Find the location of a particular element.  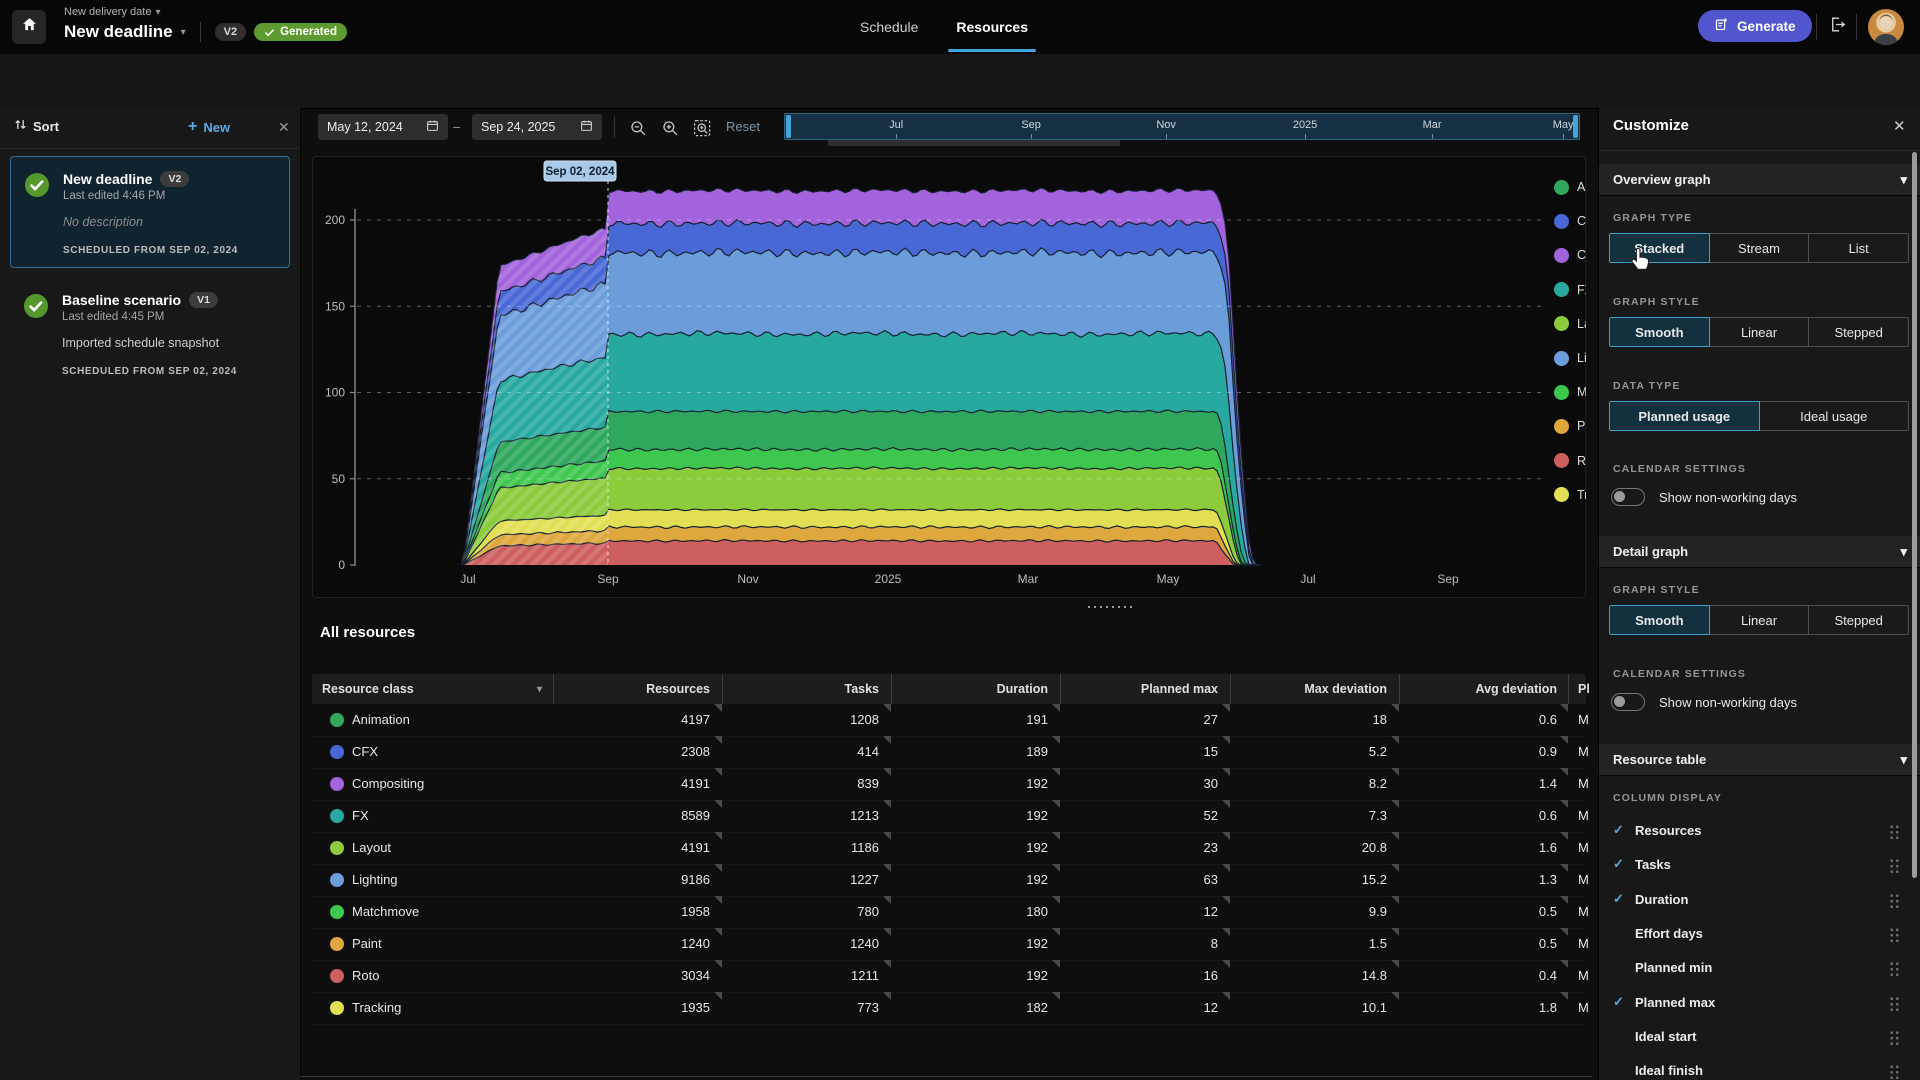

page-title: New deadline is located at coordinates (118, 32).